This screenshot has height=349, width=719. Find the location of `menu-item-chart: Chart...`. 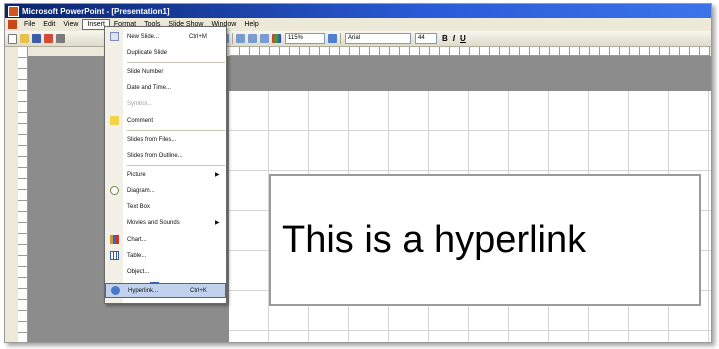

menu-item-chart: Chart... is located at coordinates (165, 239).